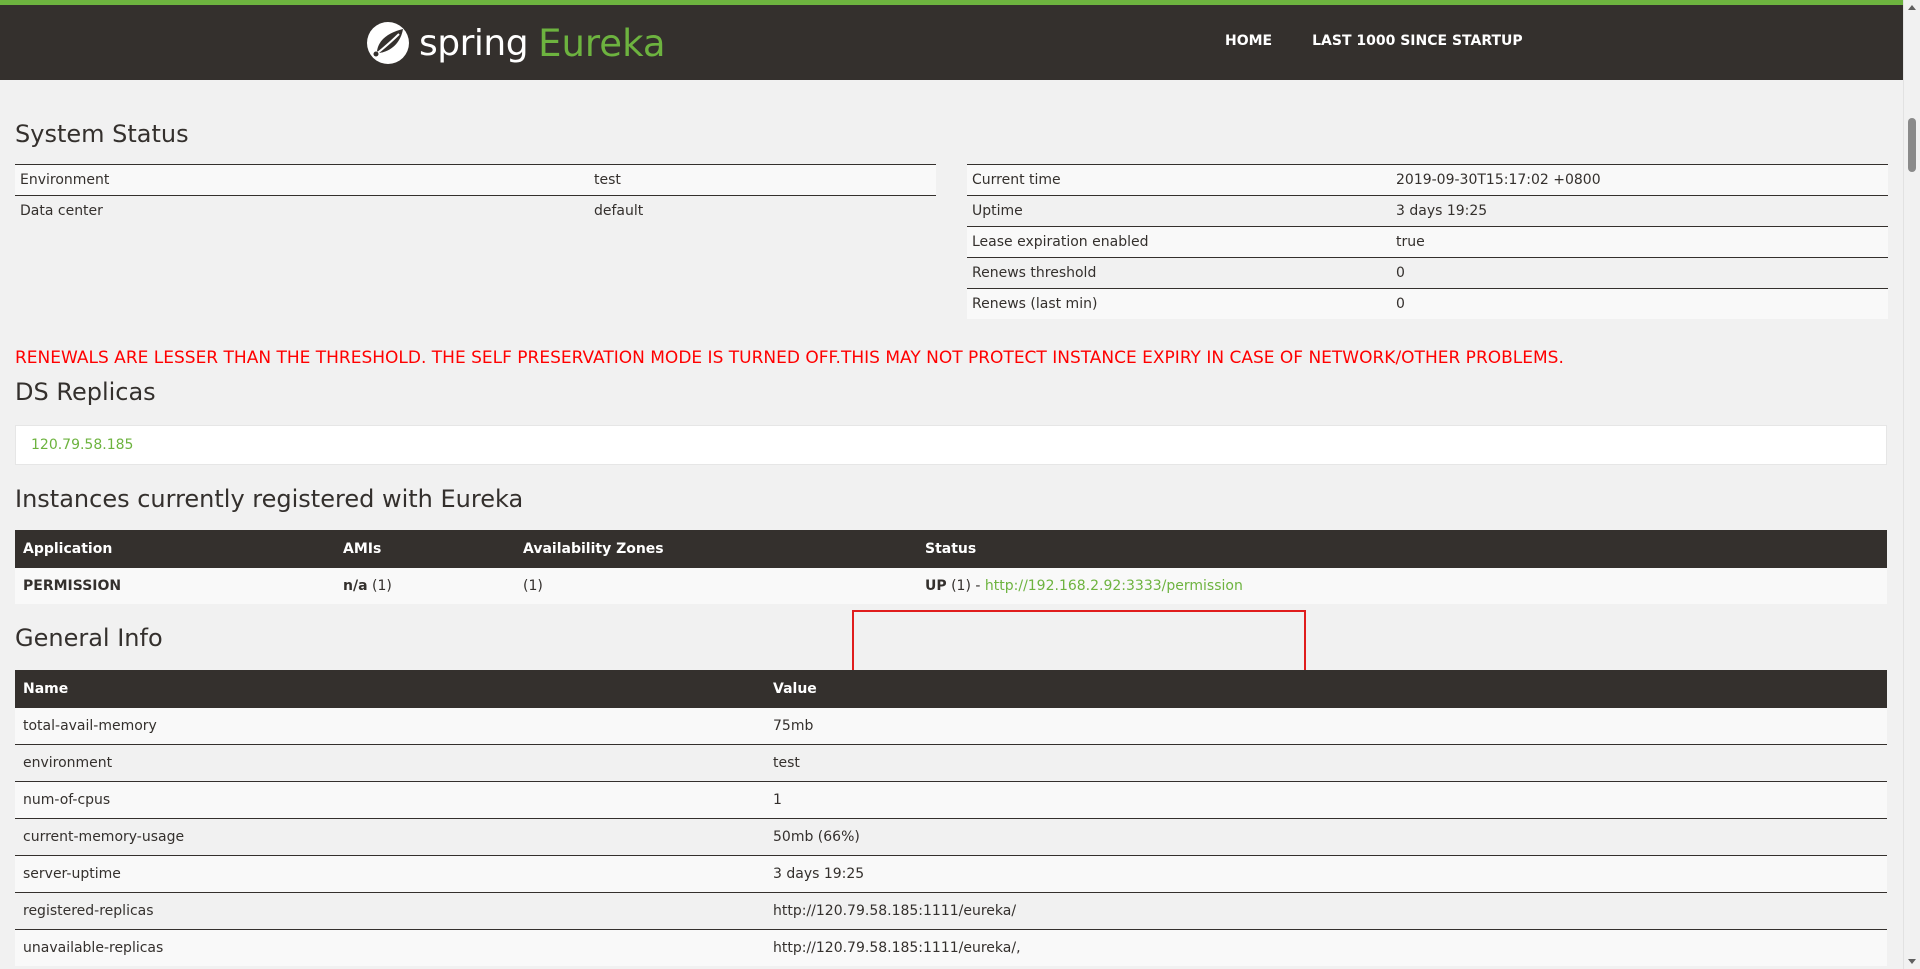 Image resolution: width=1920 pixels, height=969 pixels. I want to click on info-name: unavailable-replicas, so click(390, 947).